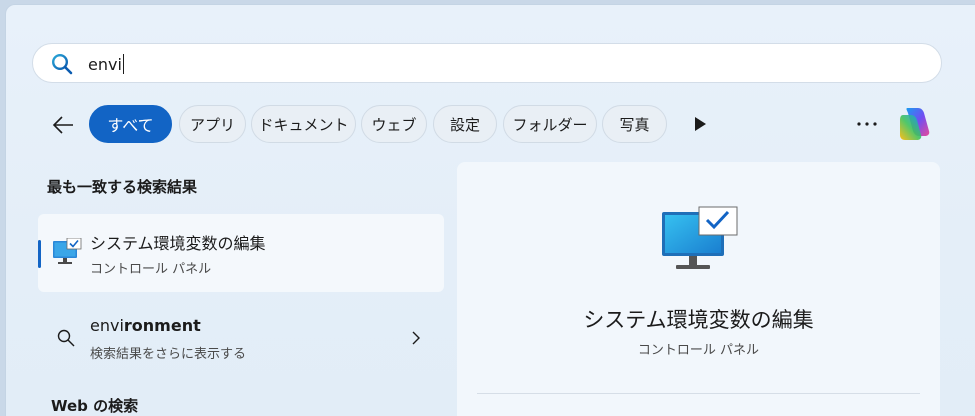  Describe the element at coordinates (698, 320) in the screenshot. I see `preview-title: システム環境変数の編集` at that location.